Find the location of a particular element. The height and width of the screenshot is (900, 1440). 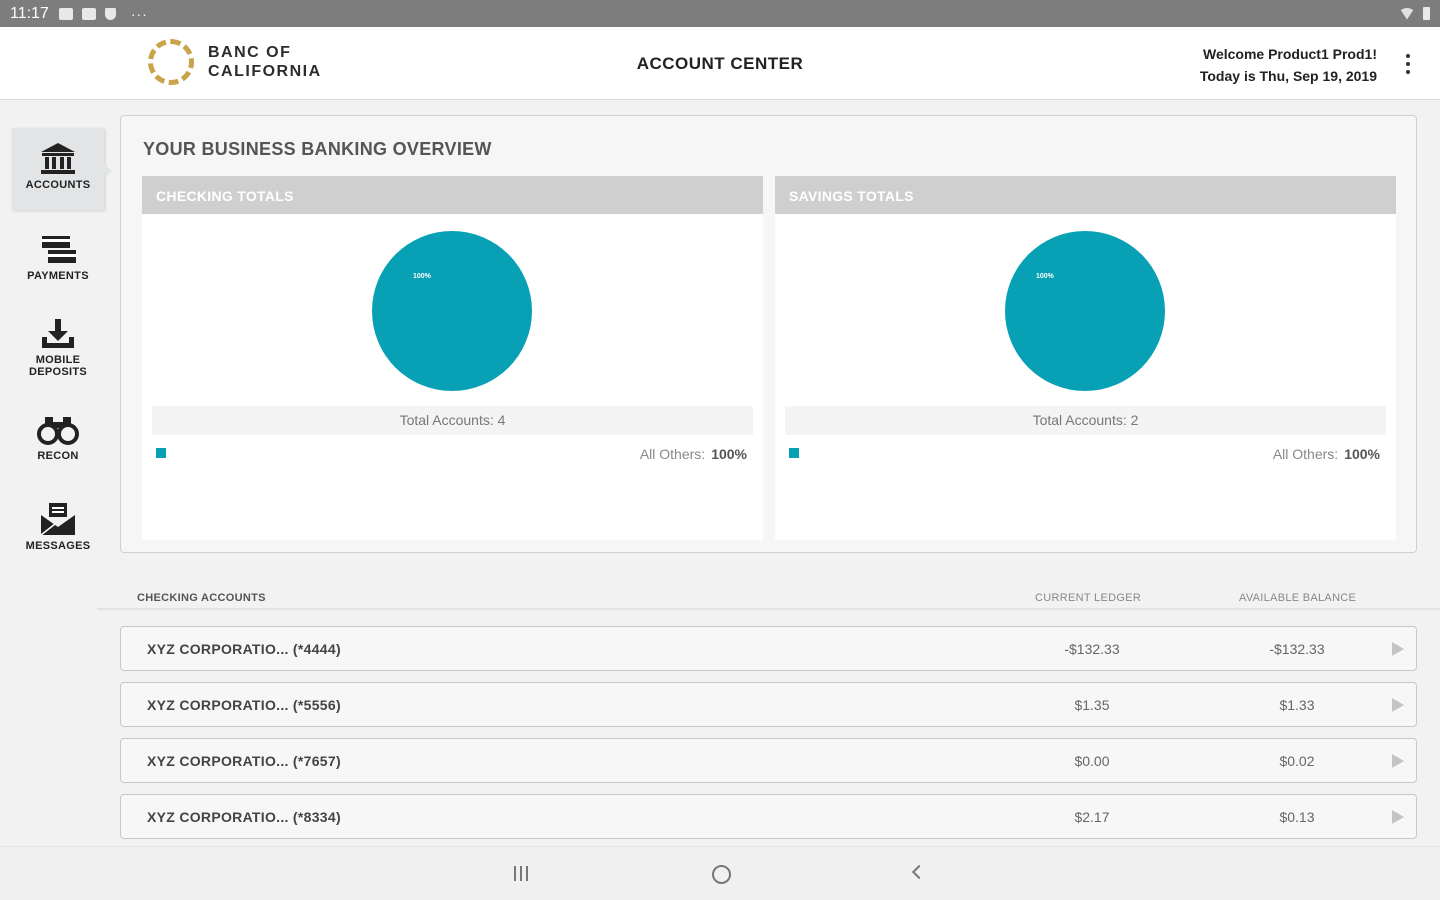

account-row: XYZ CORPORATIO... (*5556) $1.35 $1.33 is located at coordinates (768, 704).